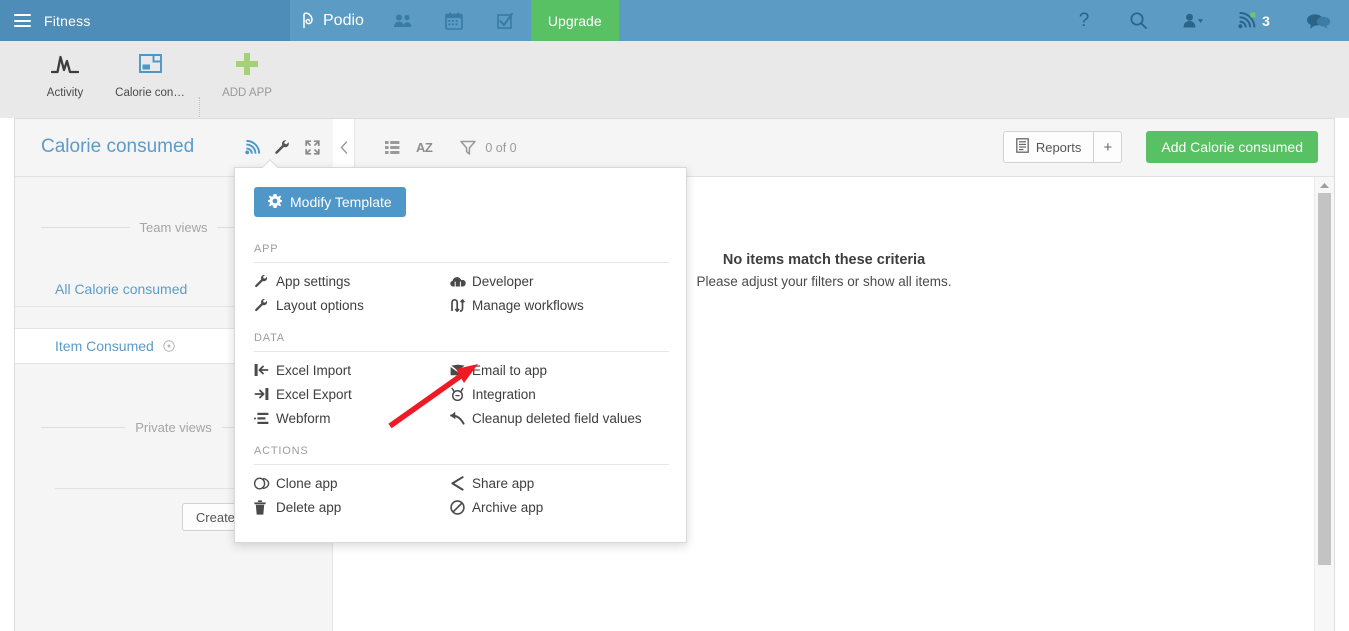 This screenshot has width=1349, height=631. What do you see at coordinates (22, 20) in the screenshot?
I see `hamburger-icon` at bounding box center [22, 20].